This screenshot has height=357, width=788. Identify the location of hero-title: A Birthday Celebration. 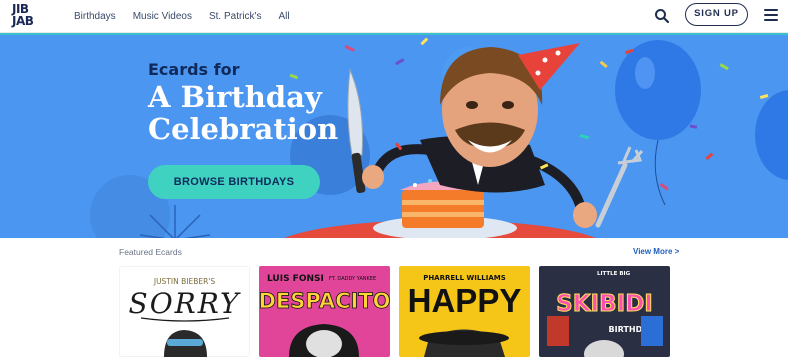
(243, 113).